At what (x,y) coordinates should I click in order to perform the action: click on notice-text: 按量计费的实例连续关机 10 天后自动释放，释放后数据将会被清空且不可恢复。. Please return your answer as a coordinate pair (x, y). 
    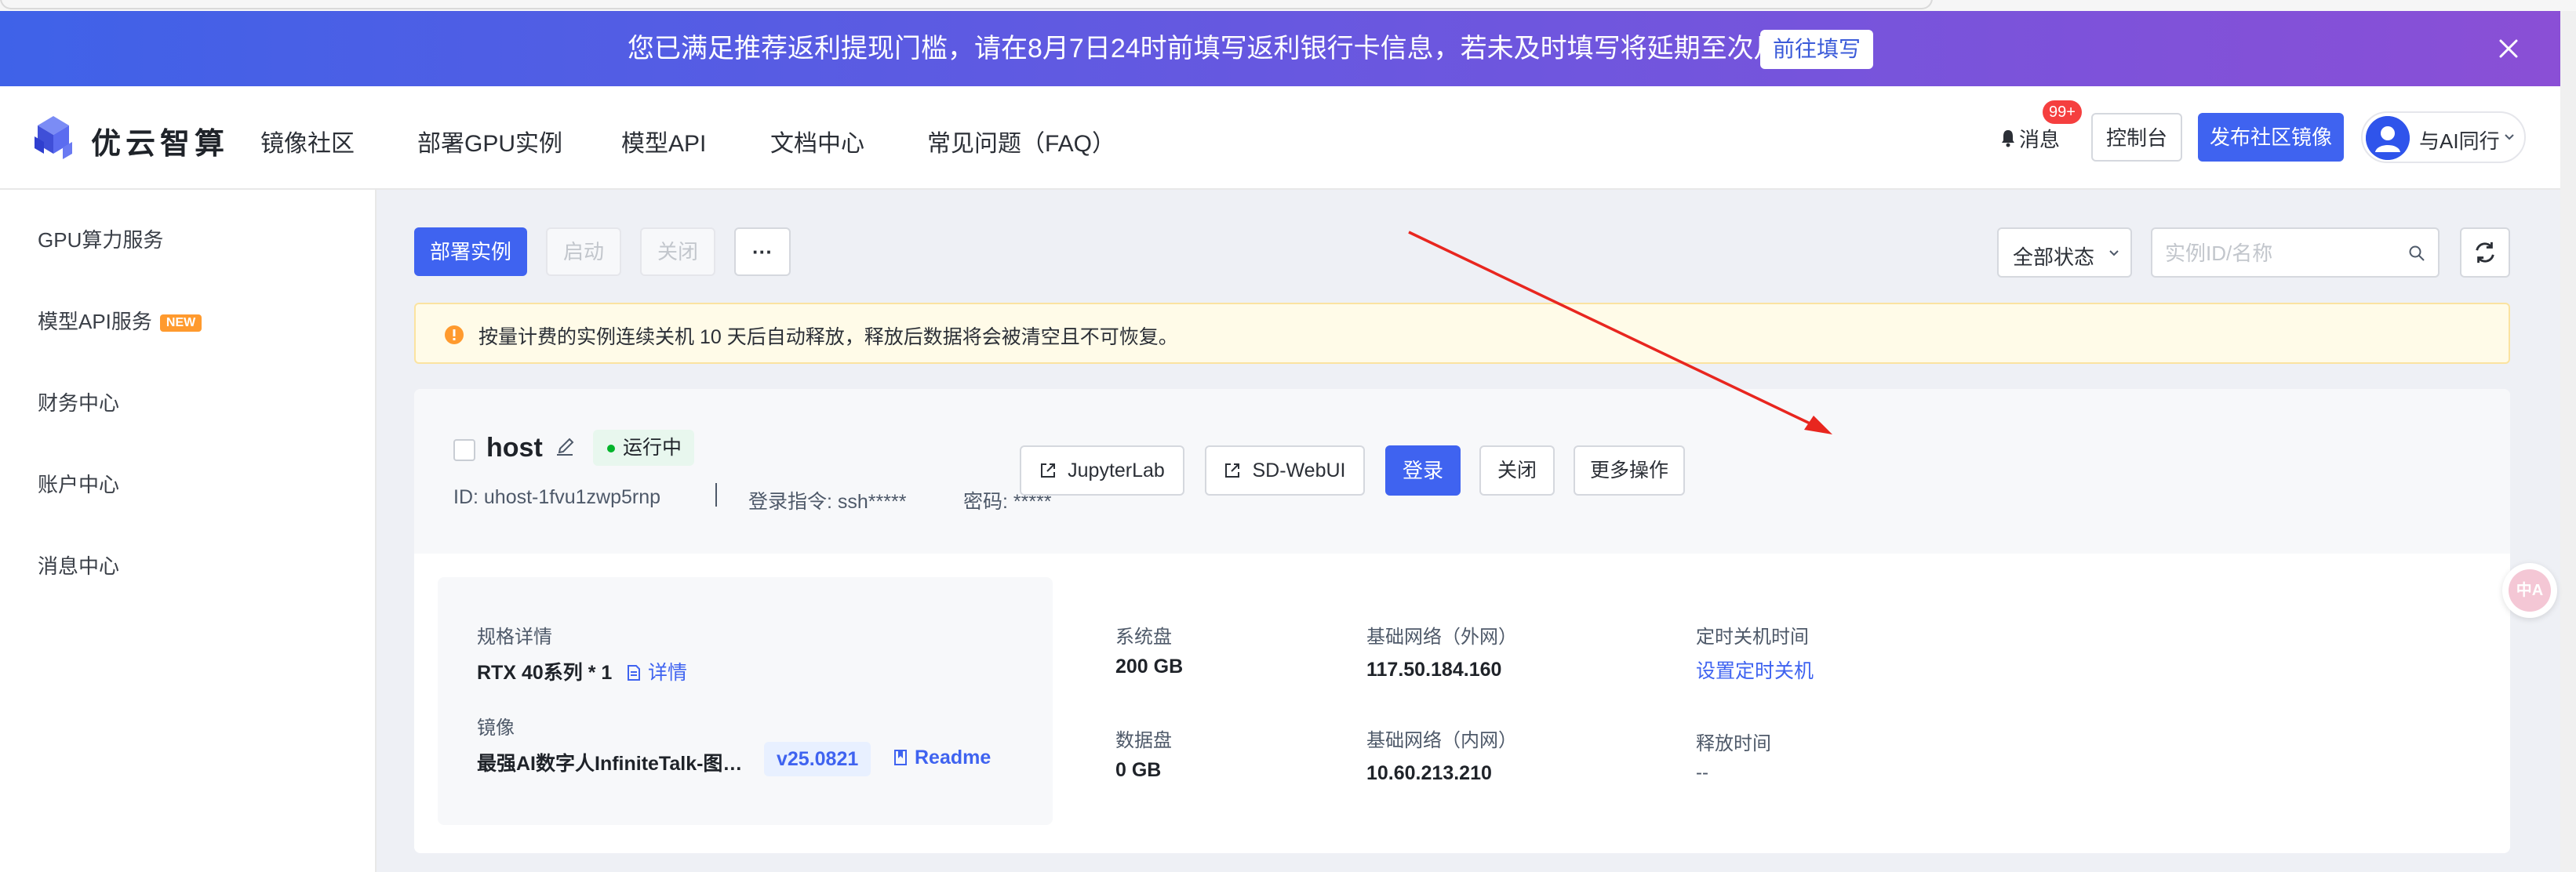
    Looking at the image, I should click on (828, 337).